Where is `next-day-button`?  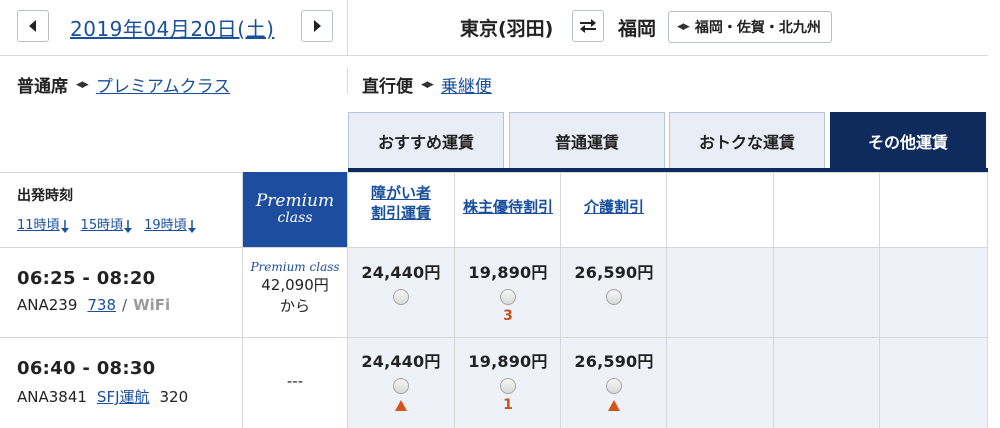 next-day-button is located at coordinates (317, 26).